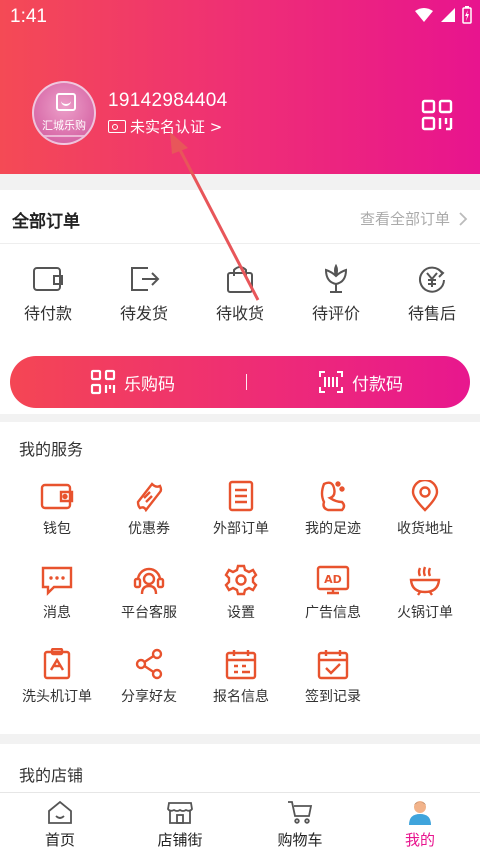  Describe the element at coordinates (180, 813) in the screenshot. I see `store-icon` at that location.